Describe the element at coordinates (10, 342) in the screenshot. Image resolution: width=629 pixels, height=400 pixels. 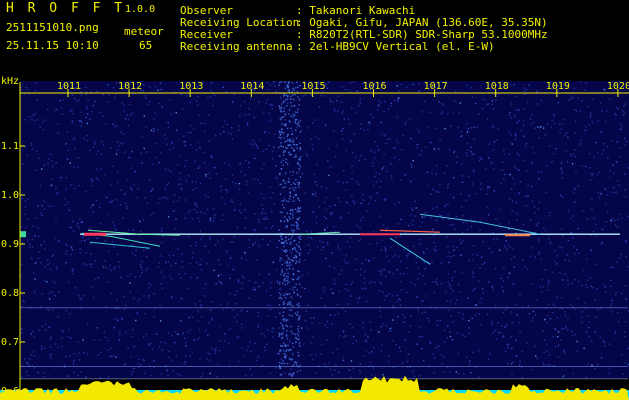
I see `y-tick-label: 0.7` at that location.